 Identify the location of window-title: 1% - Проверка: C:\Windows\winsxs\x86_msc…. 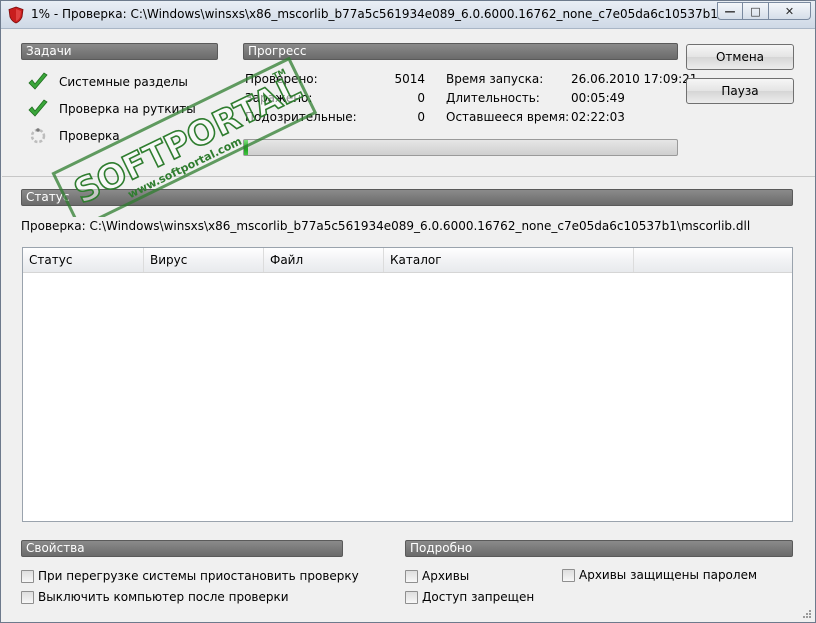
(411, 14).